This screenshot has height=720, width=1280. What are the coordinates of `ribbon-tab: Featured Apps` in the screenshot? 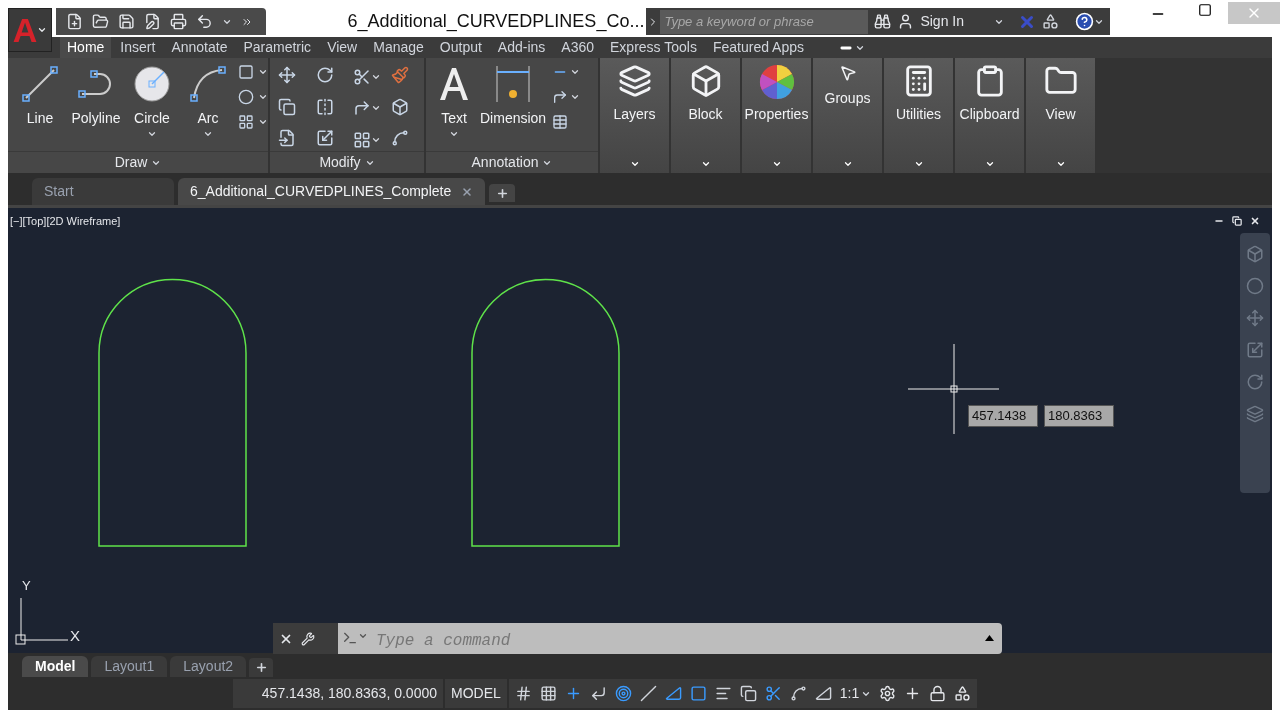 It's located at (758, 47).